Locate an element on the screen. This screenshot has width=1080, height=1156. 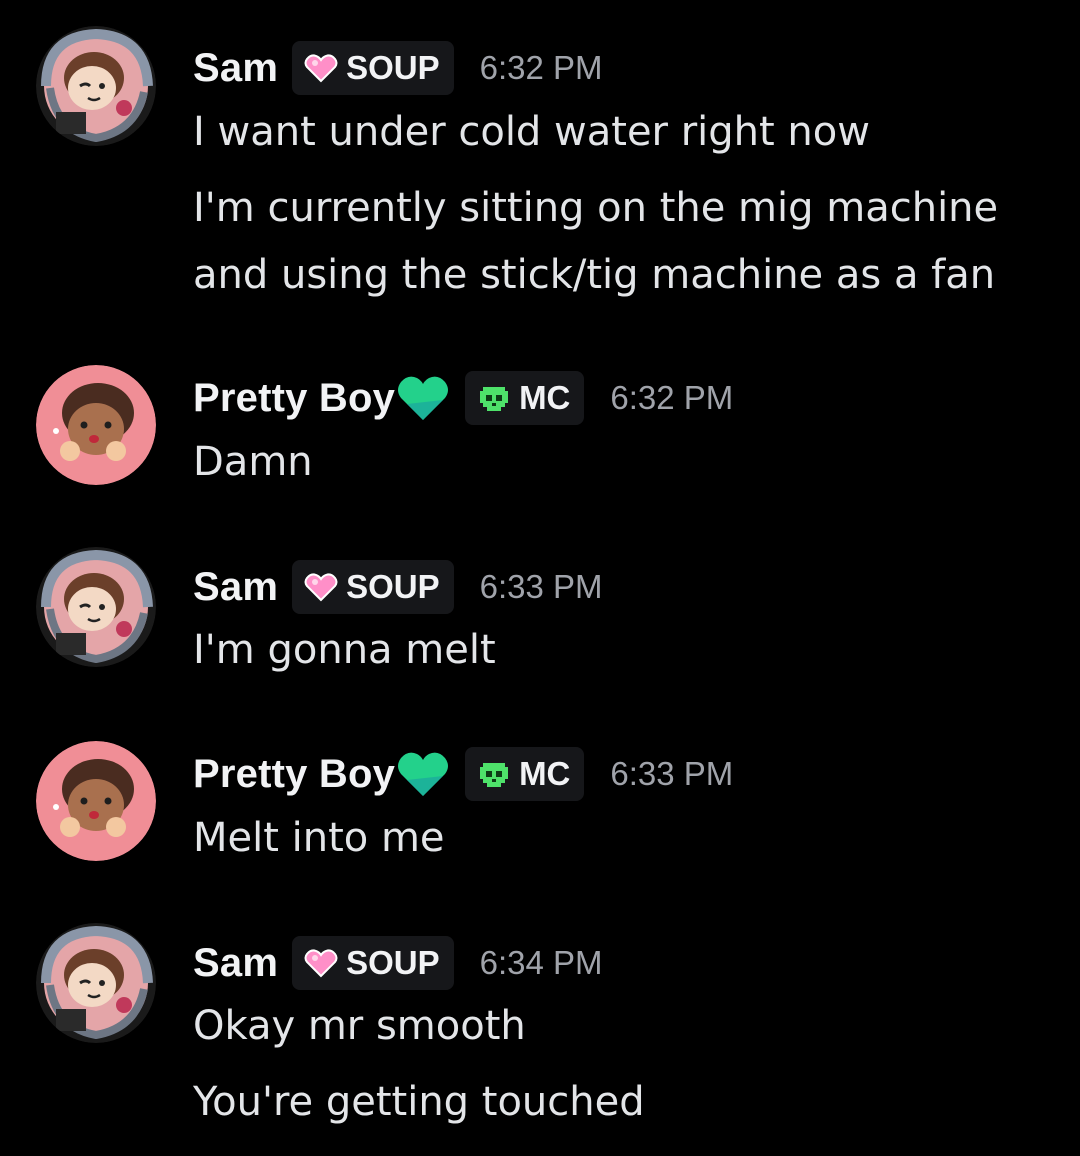
timestamp: 6:34 PM is located at coordinates (541, 962).